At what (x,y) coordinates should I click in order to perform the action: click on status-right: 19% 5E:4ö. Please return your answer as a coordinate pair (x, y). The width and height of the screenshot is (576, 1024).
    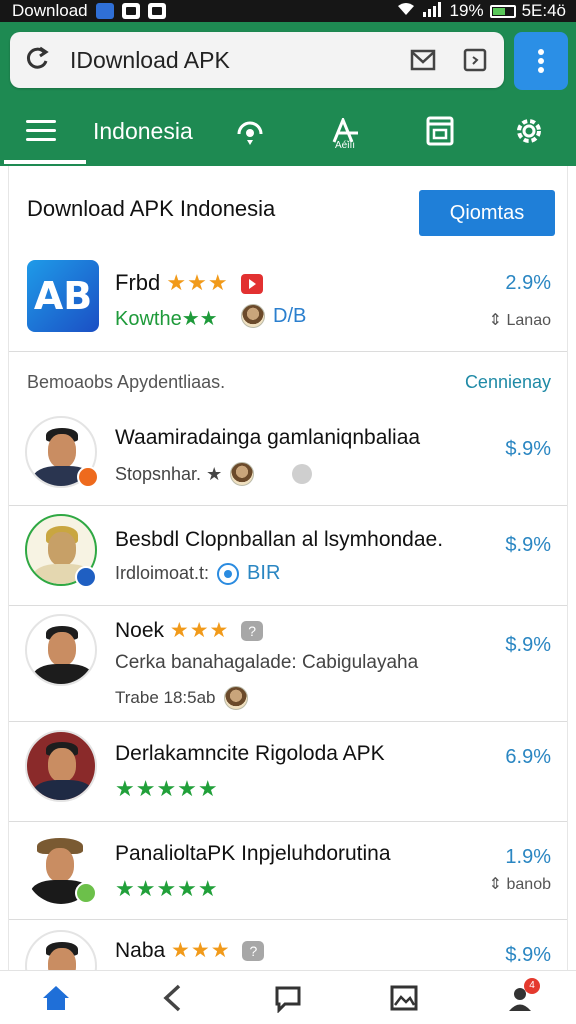
    Looking at the image, I should click on (481, 11).